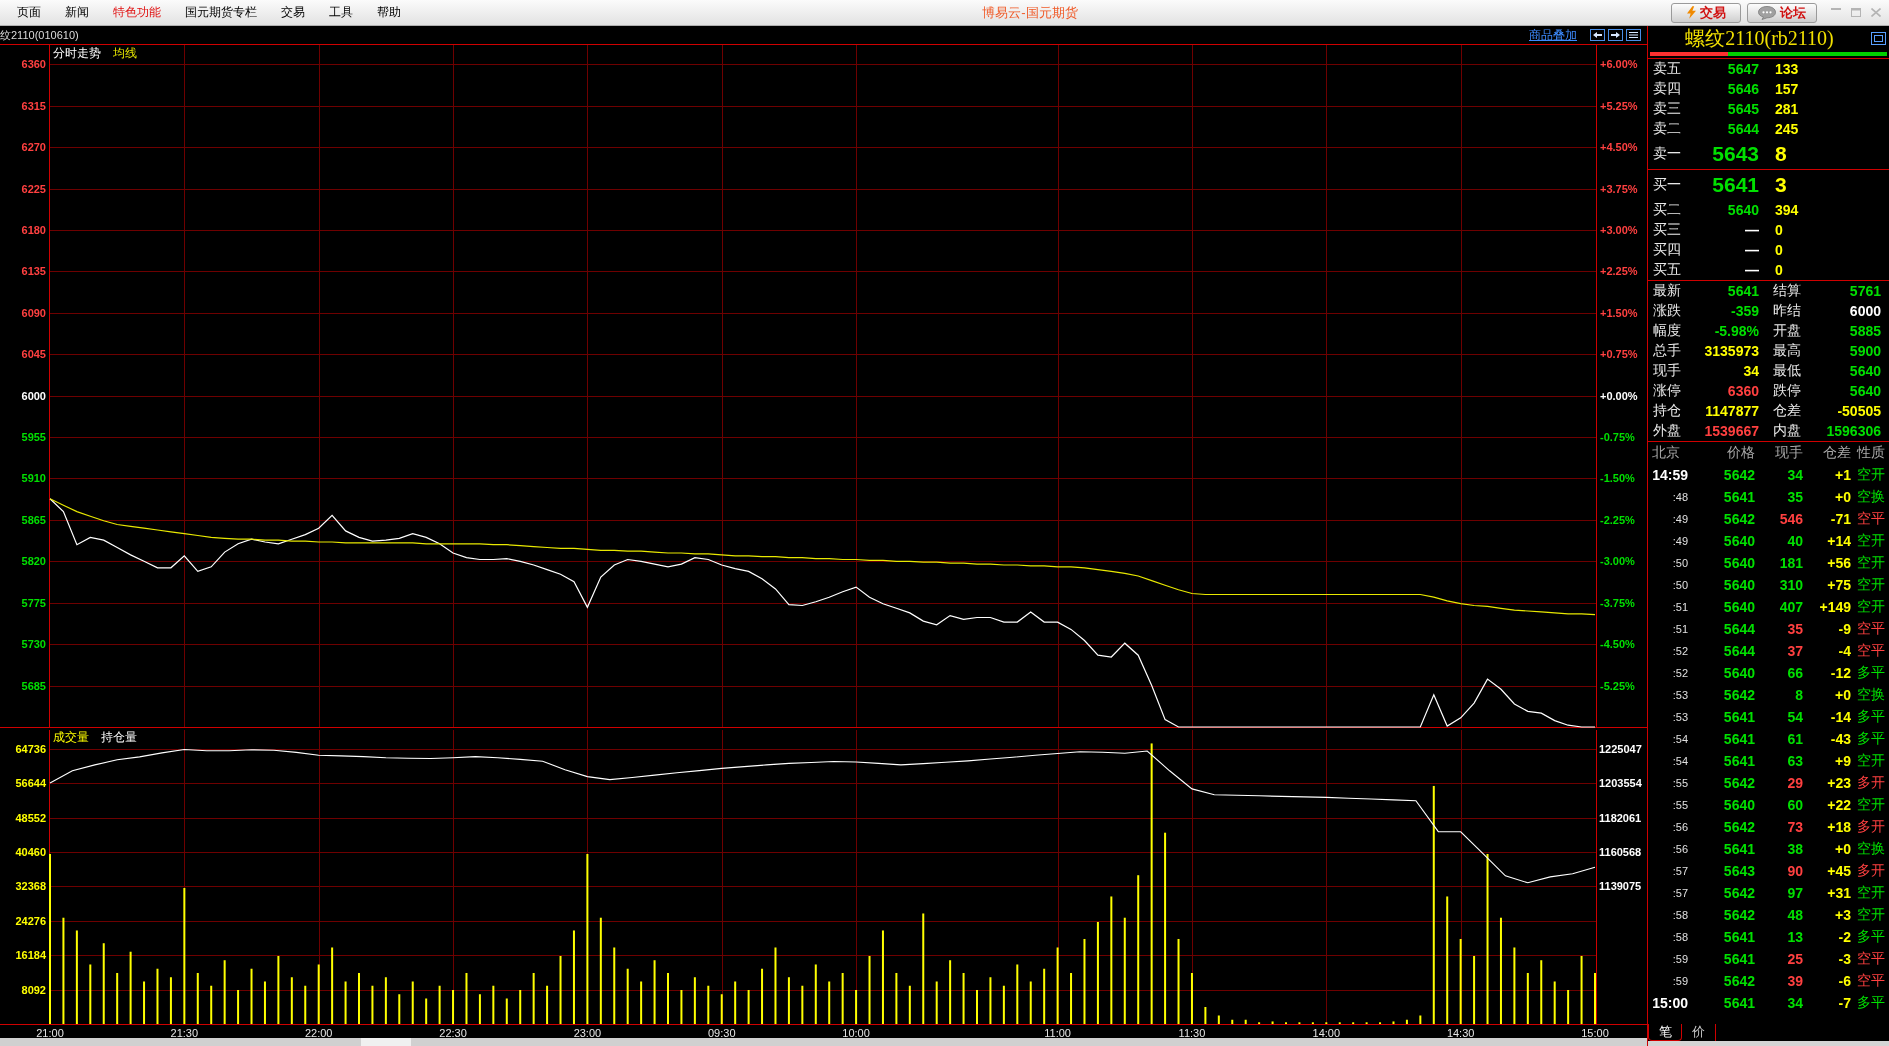 Image resolution: width=1889 pixels, height=1046 pixels. Describe the element at coordinates (1794, 497) in the screenshot. I see `trade-volume: 35` at that location.